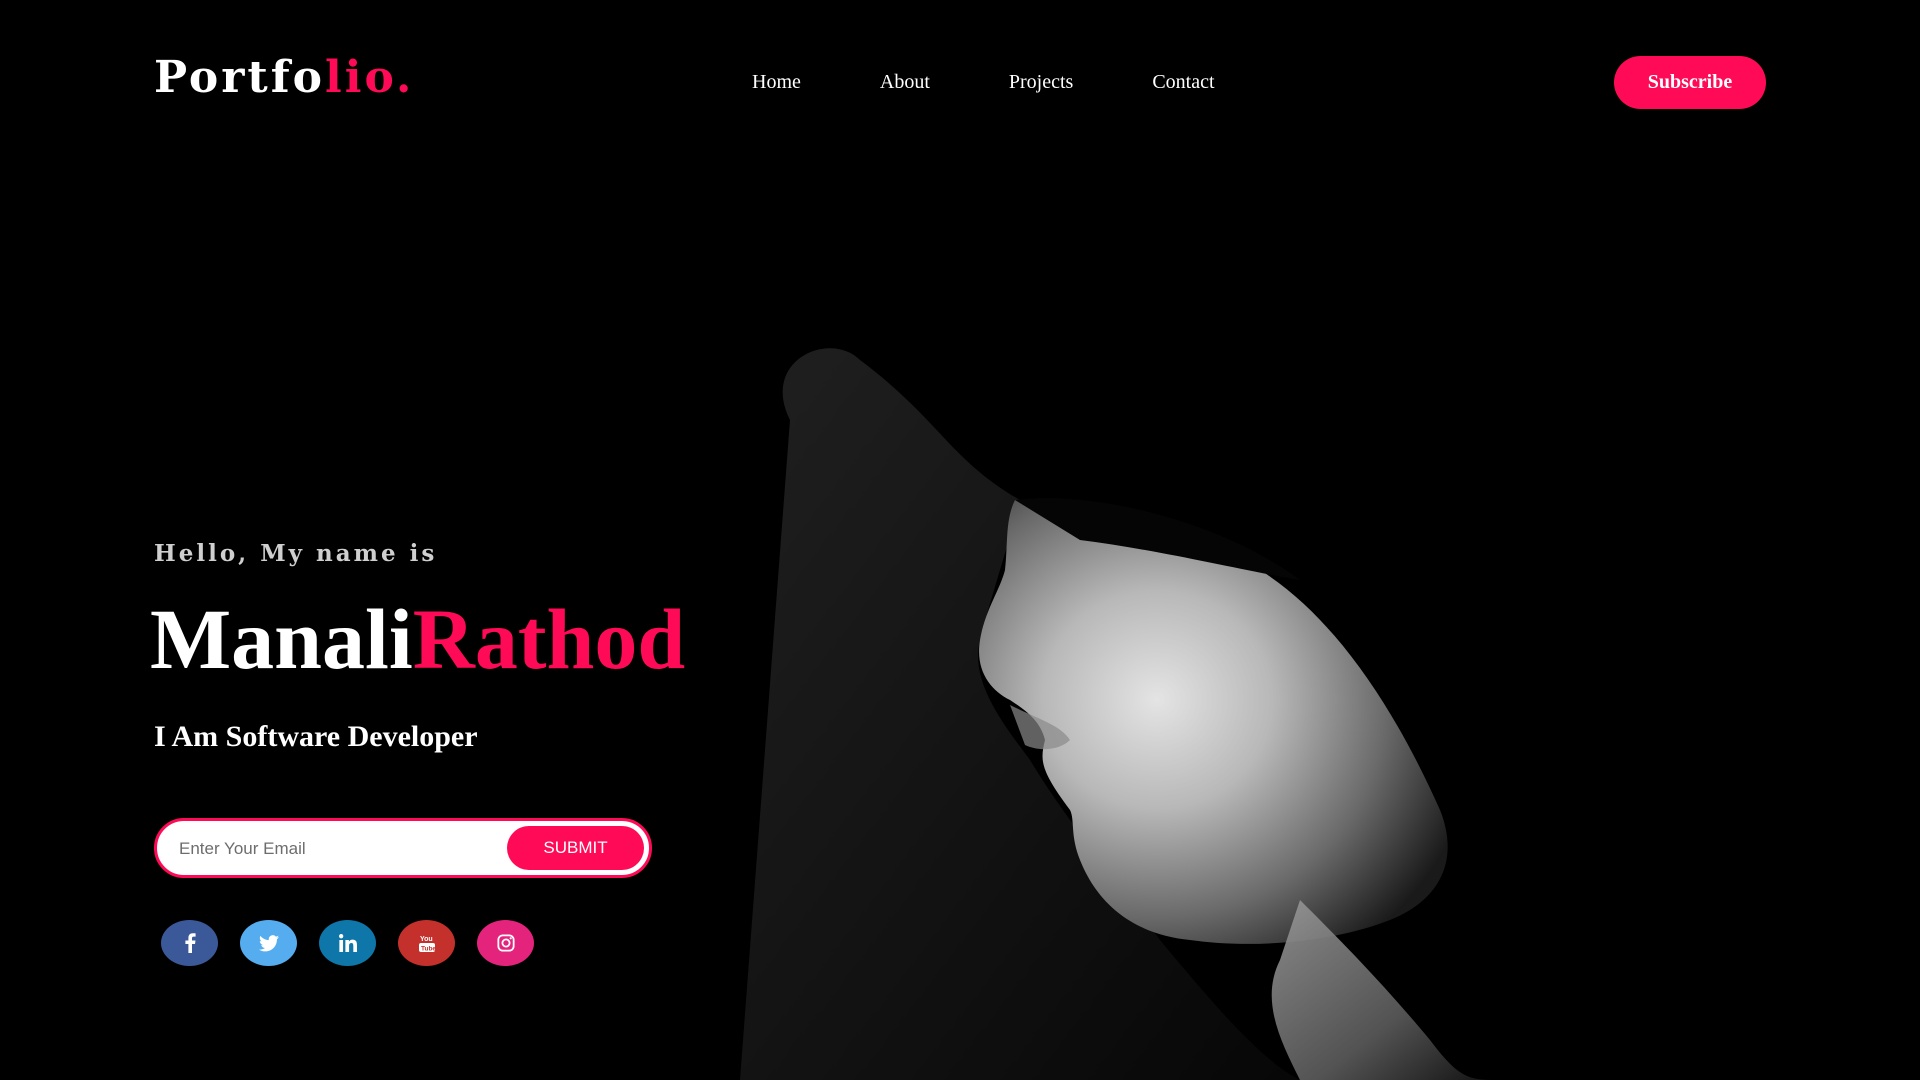 Image resolution: width=1920 pixels, height=1080 pixels. I want to click on nav-home: Home, so click(776, 82).